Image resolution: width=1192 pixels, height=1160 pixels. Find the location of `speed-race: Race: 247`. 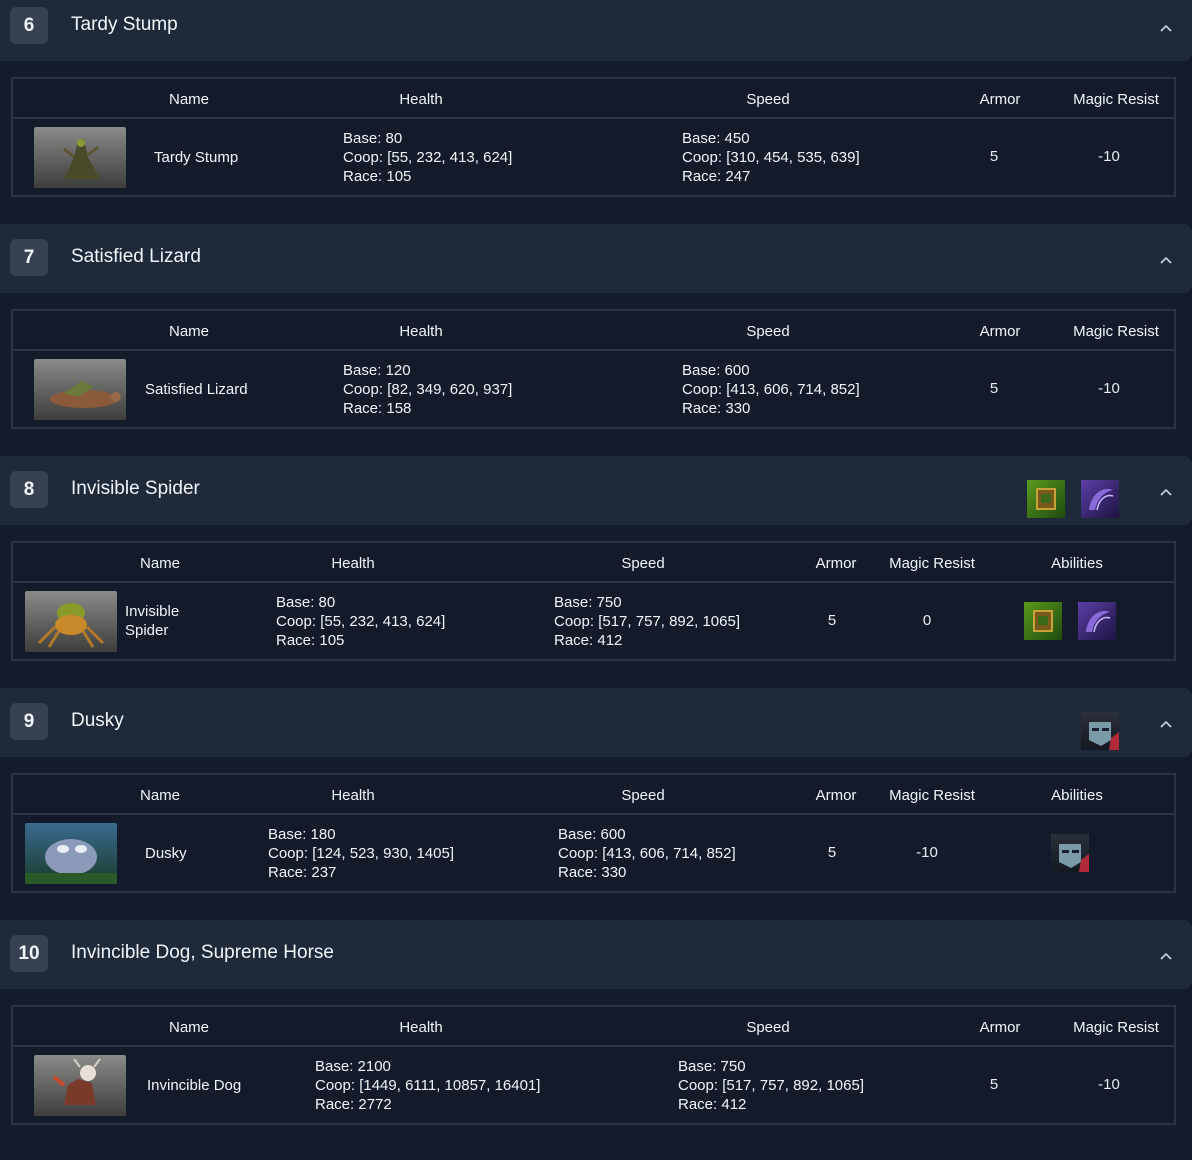

speed-race: Race: 247 is located at coordinates (716, 176).